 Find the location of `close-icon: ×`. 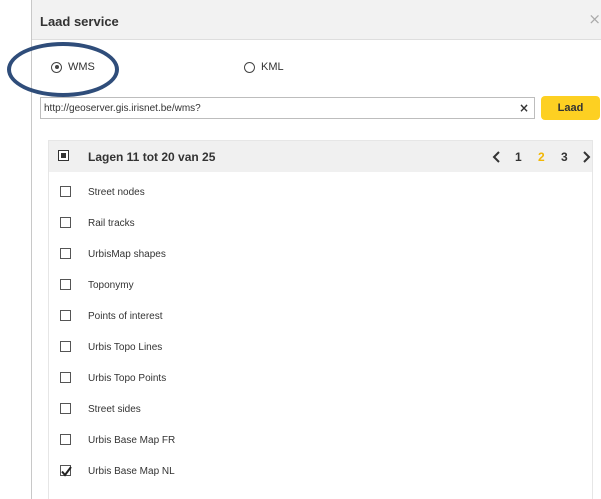

close-icon: × is located at coordinates (594, 19).